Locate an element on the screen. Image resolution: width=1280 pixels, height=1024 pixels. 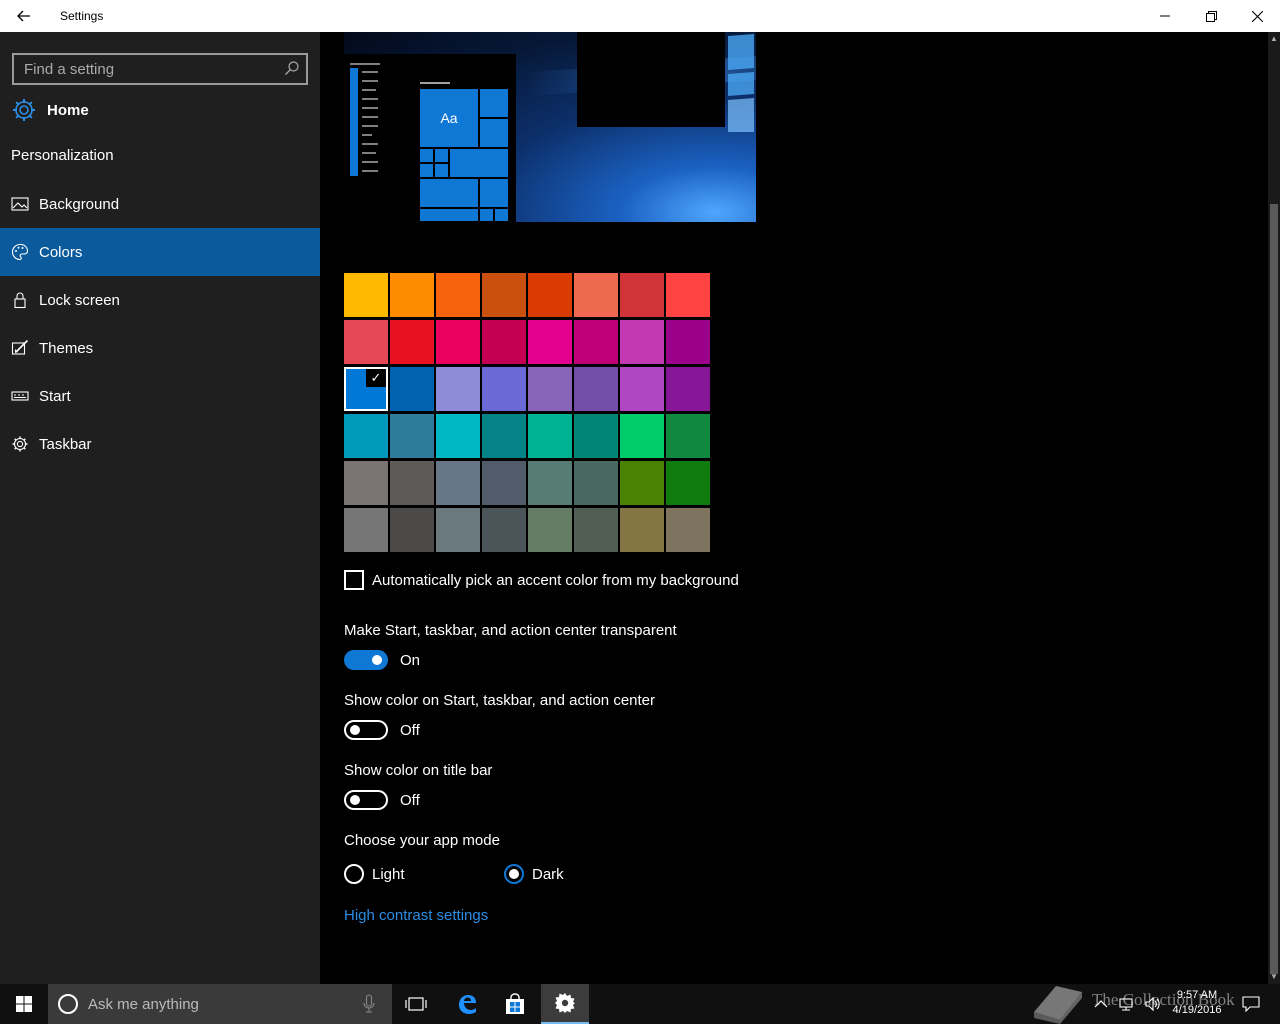
cortana-placeholder: Ask me anything is located at coordinates (143, 1004).